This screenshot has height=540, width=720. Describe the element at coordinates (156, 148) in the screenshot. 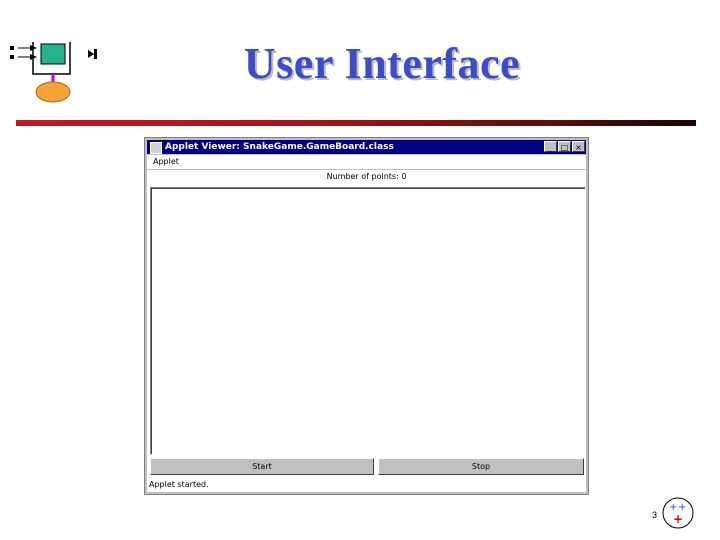

I see `window-app-icon` at that location.